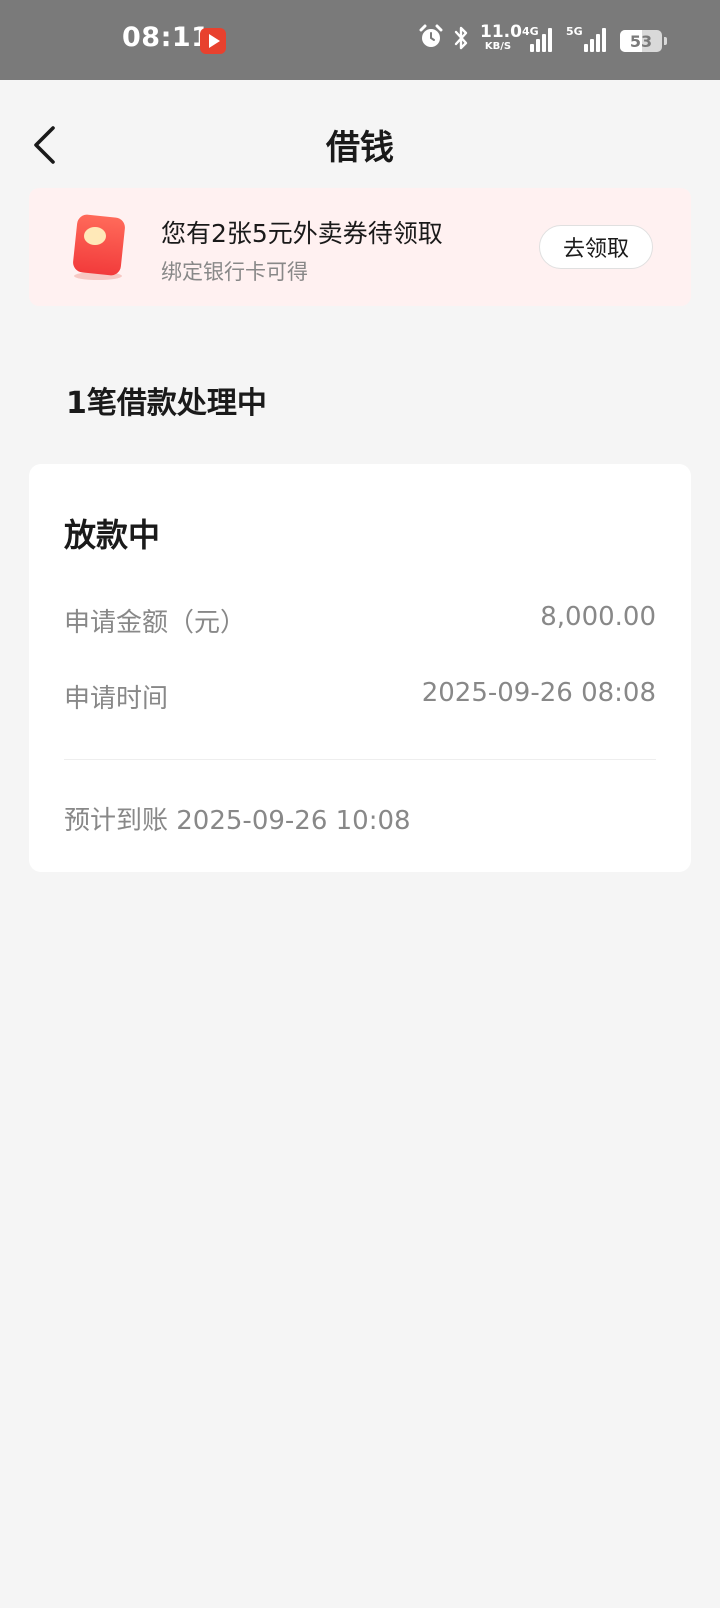 This screenshot has height=1608, width=720. Describe the element at coordinates (431, 35) in the screenshot. I see `alarm-icon` at that location.